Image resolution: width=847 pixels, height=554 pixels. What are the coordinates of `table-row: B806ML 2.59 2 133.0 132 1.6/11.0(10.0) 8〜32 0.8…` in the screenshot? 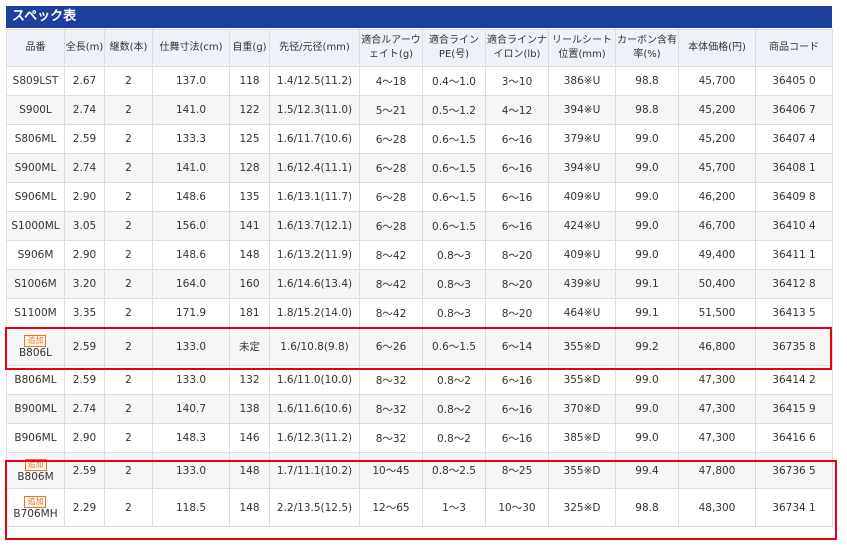 It's located at (419, 380).